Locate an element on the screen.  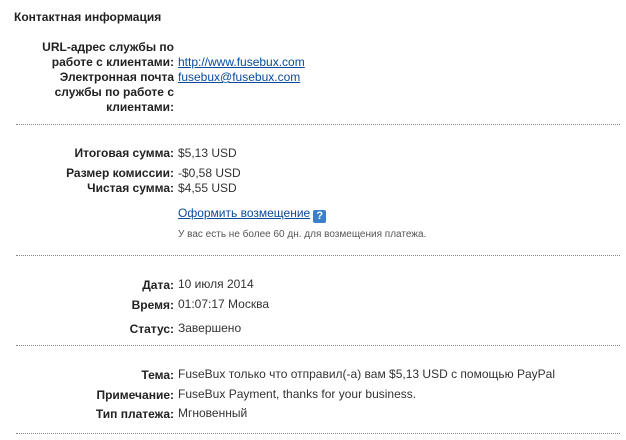
date-value: 10 июля 2014 is located at coordinates (216, 284).